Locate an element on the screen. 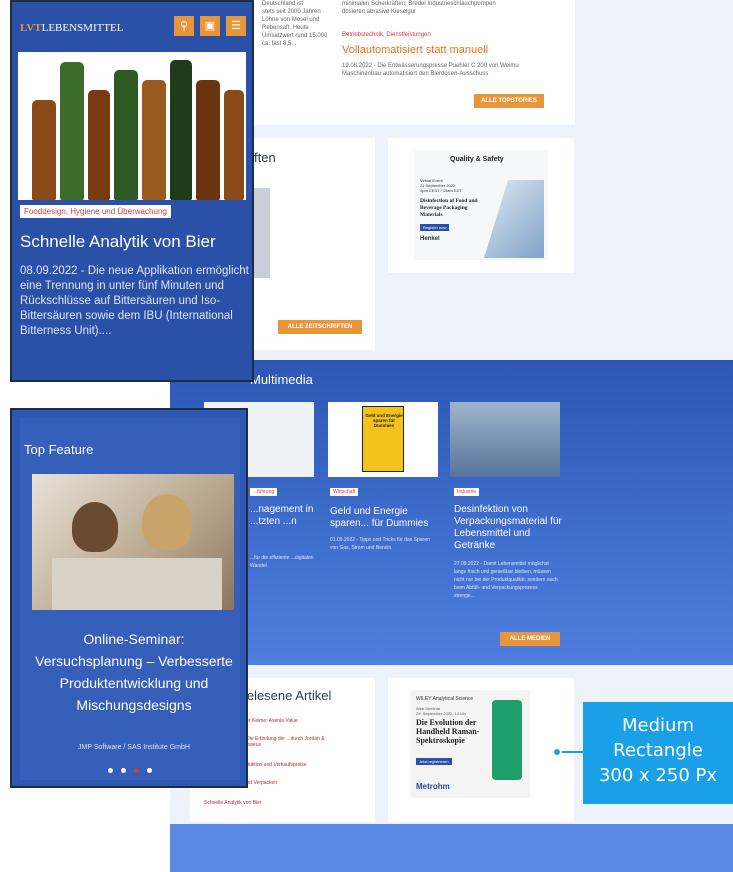 This screenshot has height=872, width=733. callout-dot is located at coordinates (557, 752).